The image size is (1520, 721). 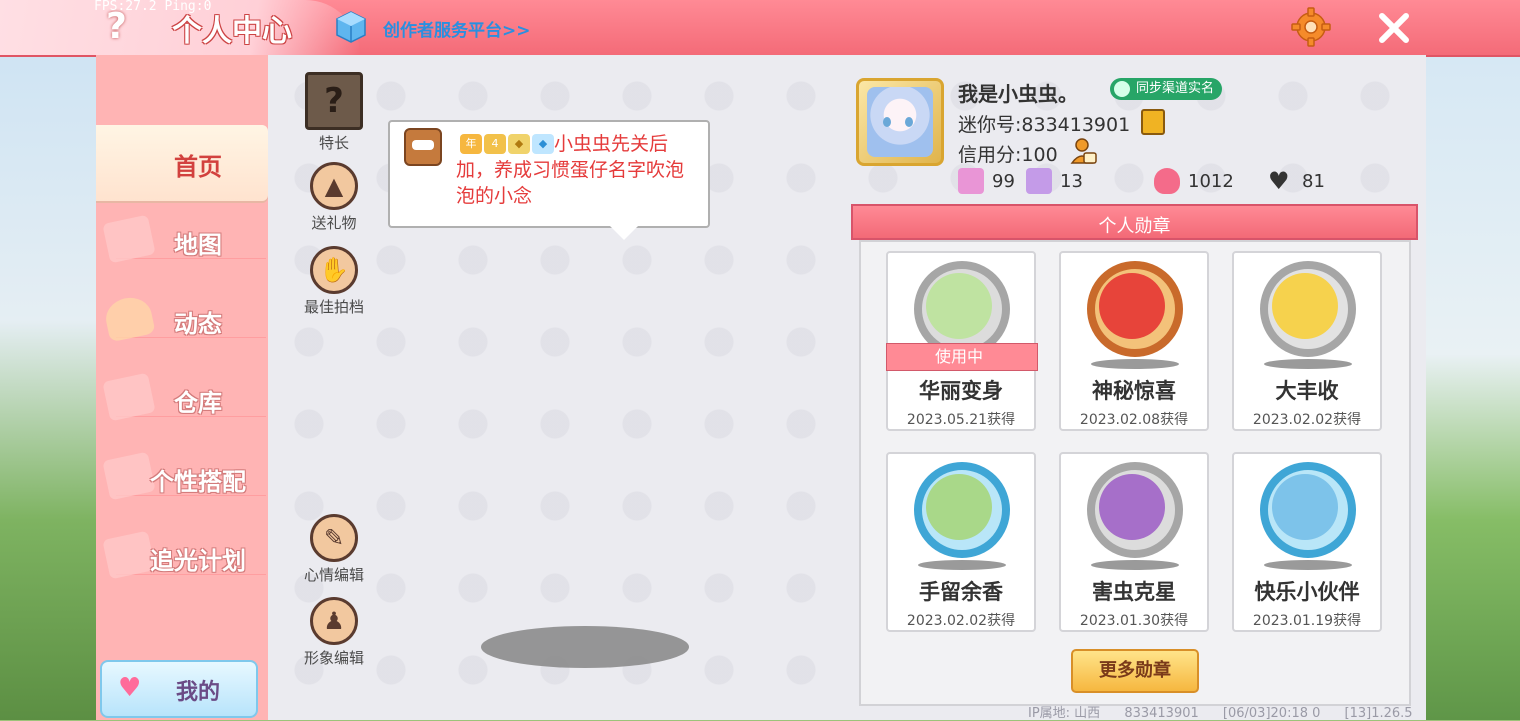 I want to click on crown-person-icon, so click(x=1039, y=181).